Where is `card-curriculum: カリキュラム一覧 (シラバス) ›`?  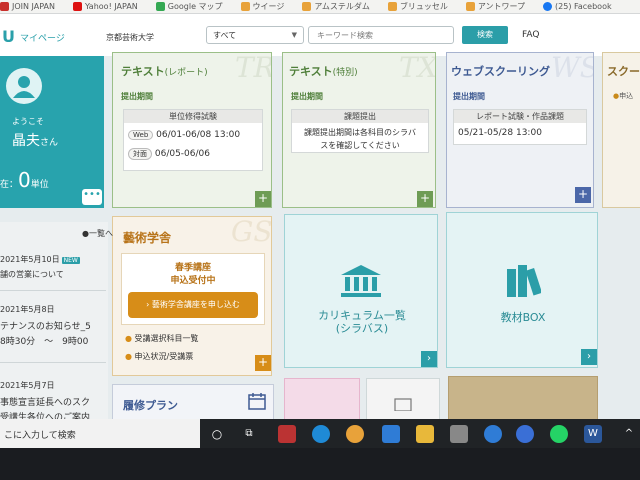 card-curriculum: カリキュラム一覧 (シラバス) › is located at coordinates (361, 291).